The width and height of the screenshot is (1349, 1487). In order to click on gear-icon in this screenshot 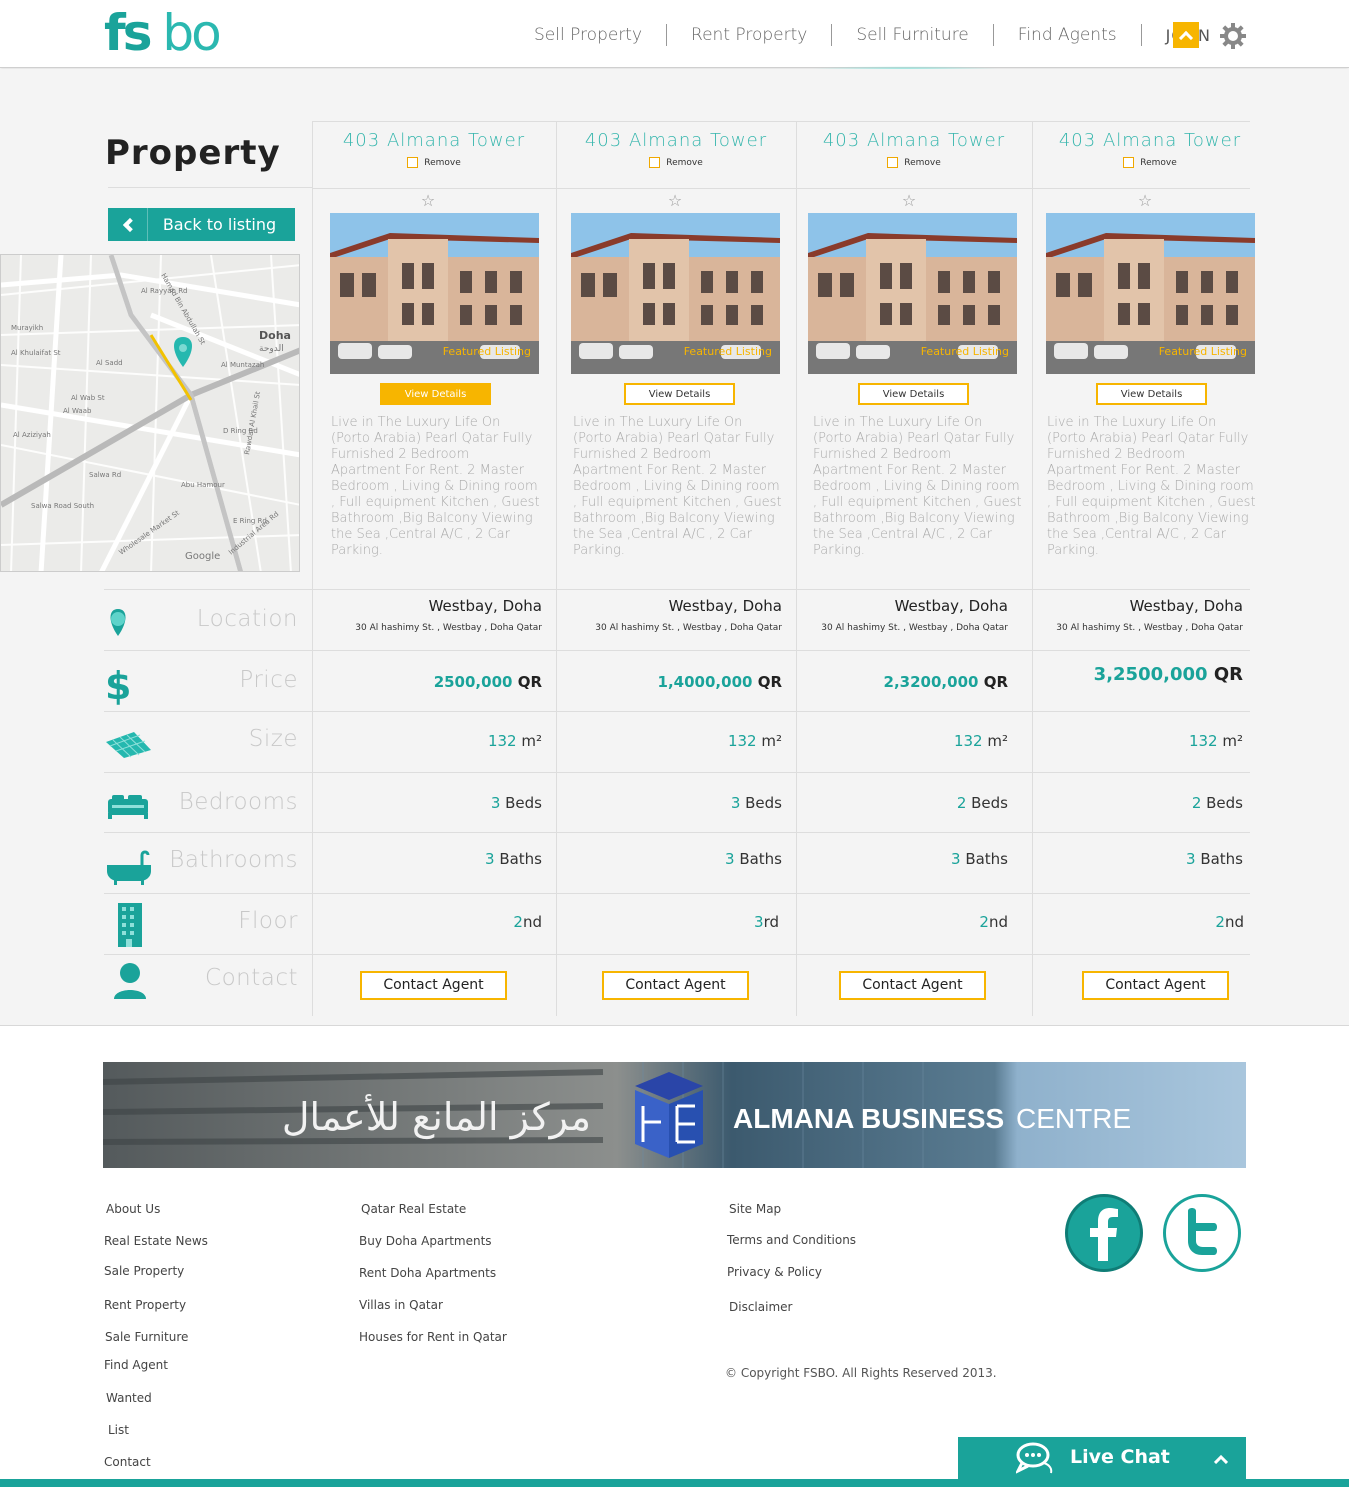, I will do `click(1233, 36)`.